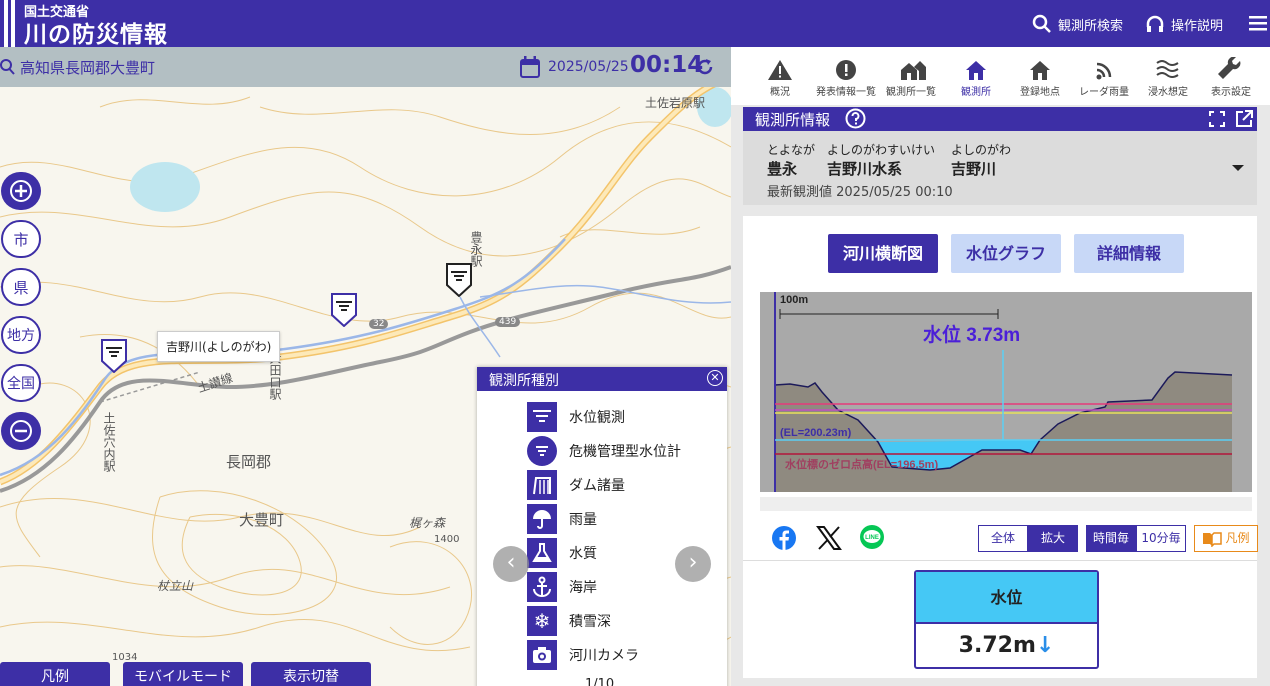 This screenshot has height=686, width=1270. Describe the element at coordinates (667, 65) in the screenshot. I see `map-time: 00:14` at that location.